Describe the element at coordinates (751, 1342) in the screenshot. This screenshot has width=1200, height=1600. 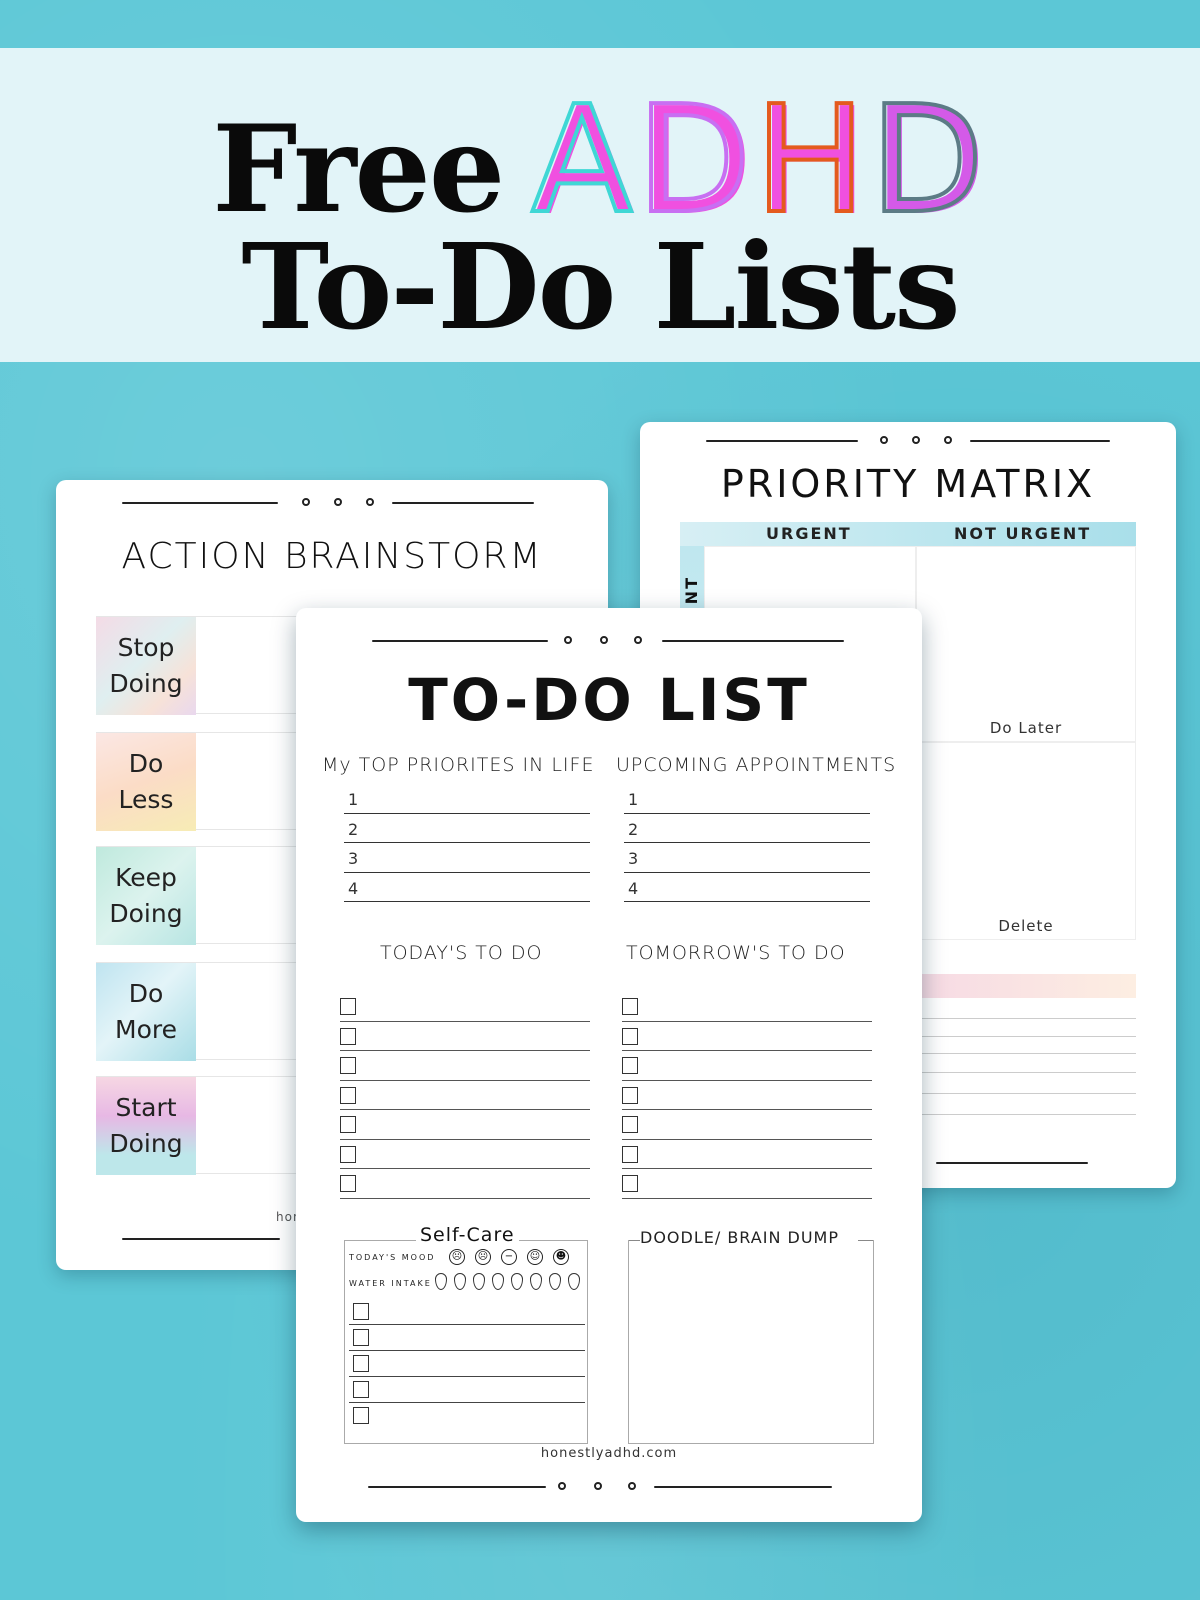
I see `doodle-area` at that location.